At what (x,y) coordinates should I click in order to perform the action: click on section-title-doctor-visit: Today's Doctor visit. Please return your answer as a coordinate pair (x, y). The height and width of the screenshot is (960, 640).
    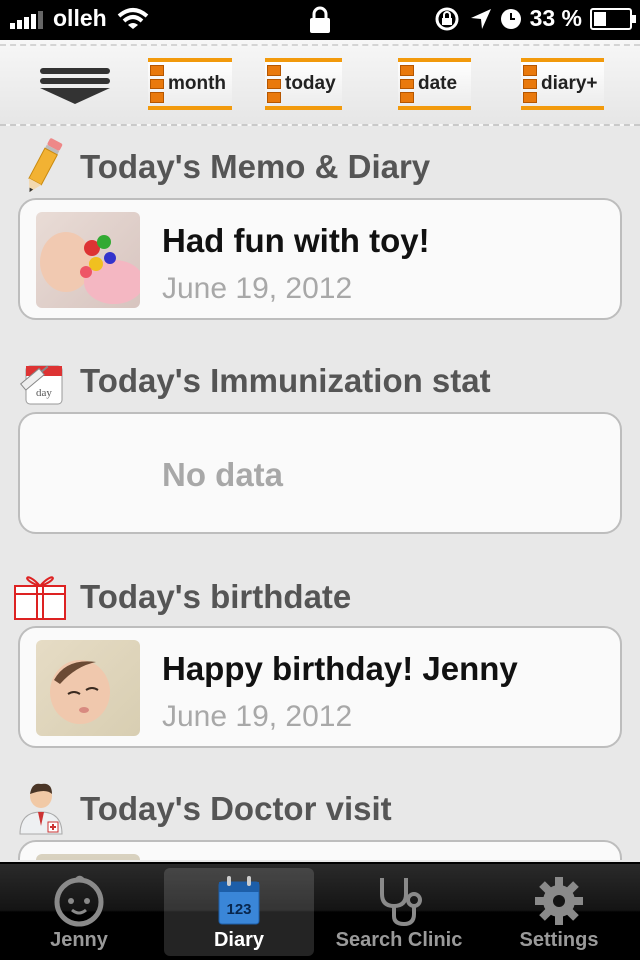
    Looking at the image, I should click on (236, 808).